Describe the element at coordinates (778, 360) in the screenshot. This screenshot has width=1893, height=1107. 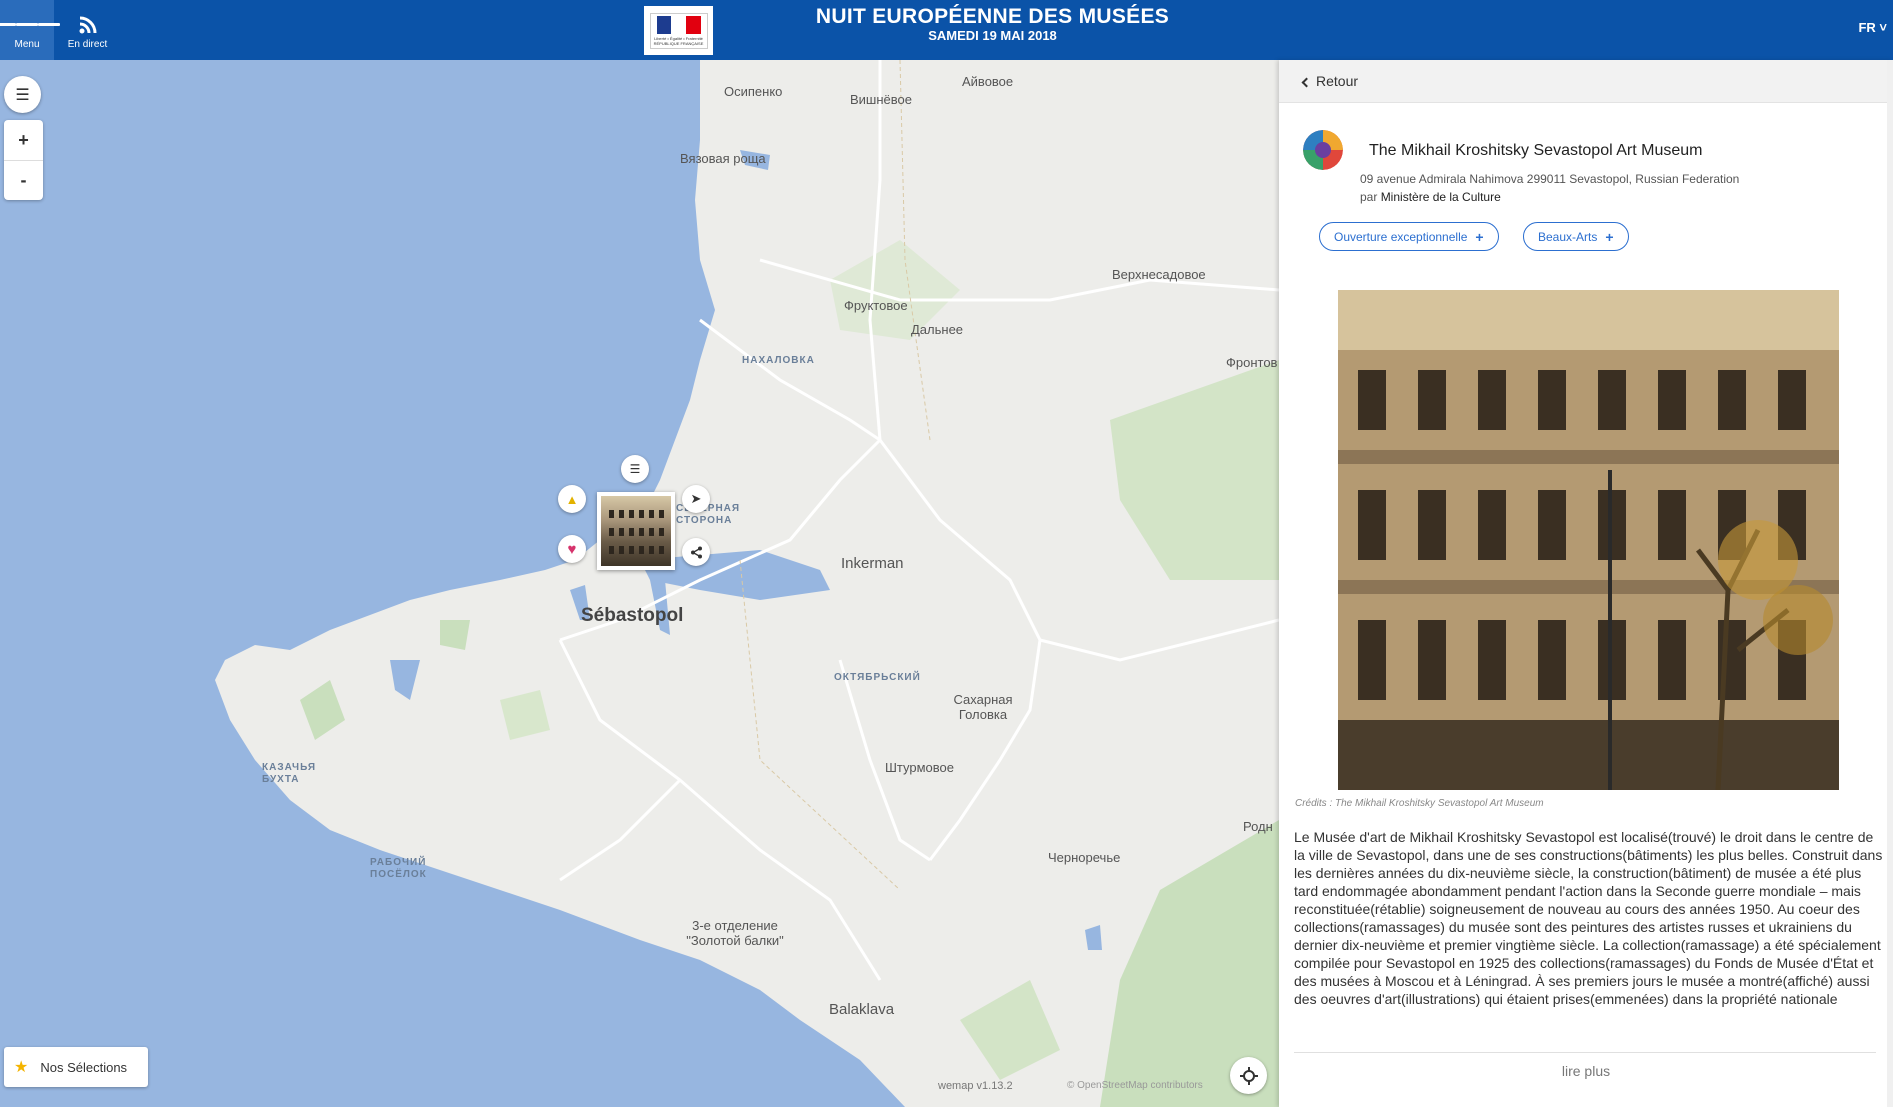
I see `map-label: НАХАЛОВКА` at that location.